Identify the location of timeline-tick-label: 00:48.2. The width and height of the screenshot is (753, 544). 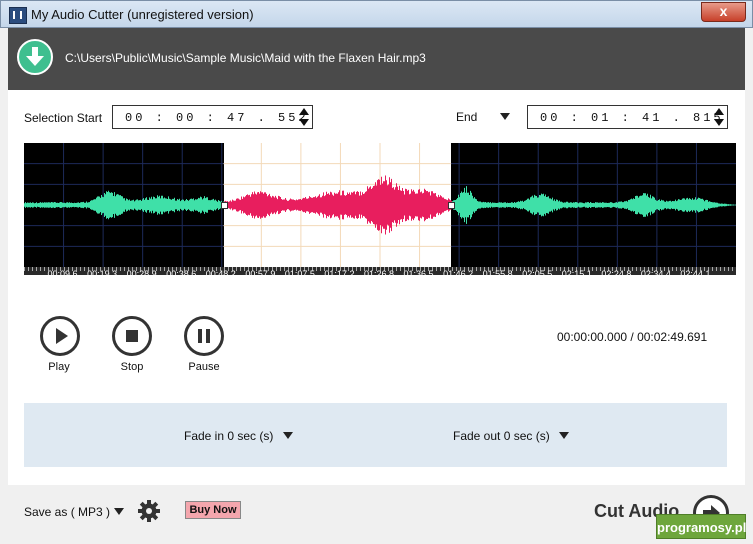
(220, 272).